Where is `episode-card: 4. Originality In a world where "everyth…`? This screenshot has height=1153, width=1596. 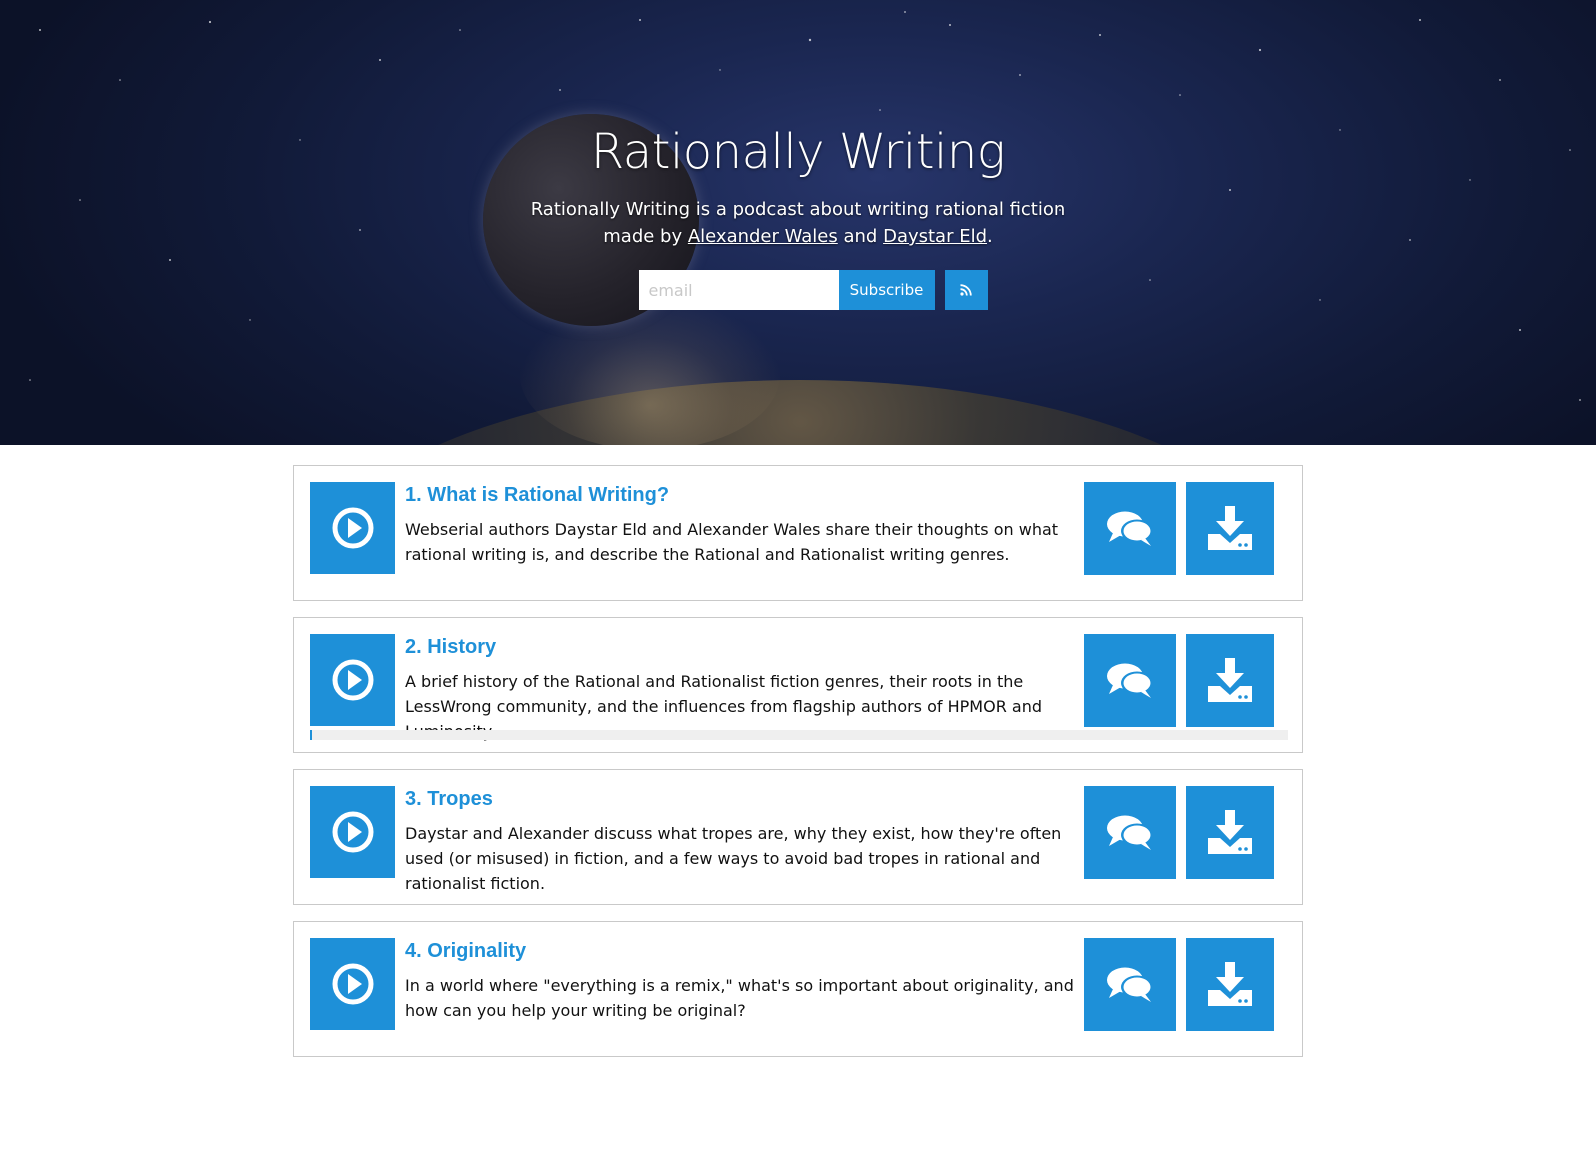
episode-card: 4. Originality In a world where "everyth… is located at coordinates (798, 989).